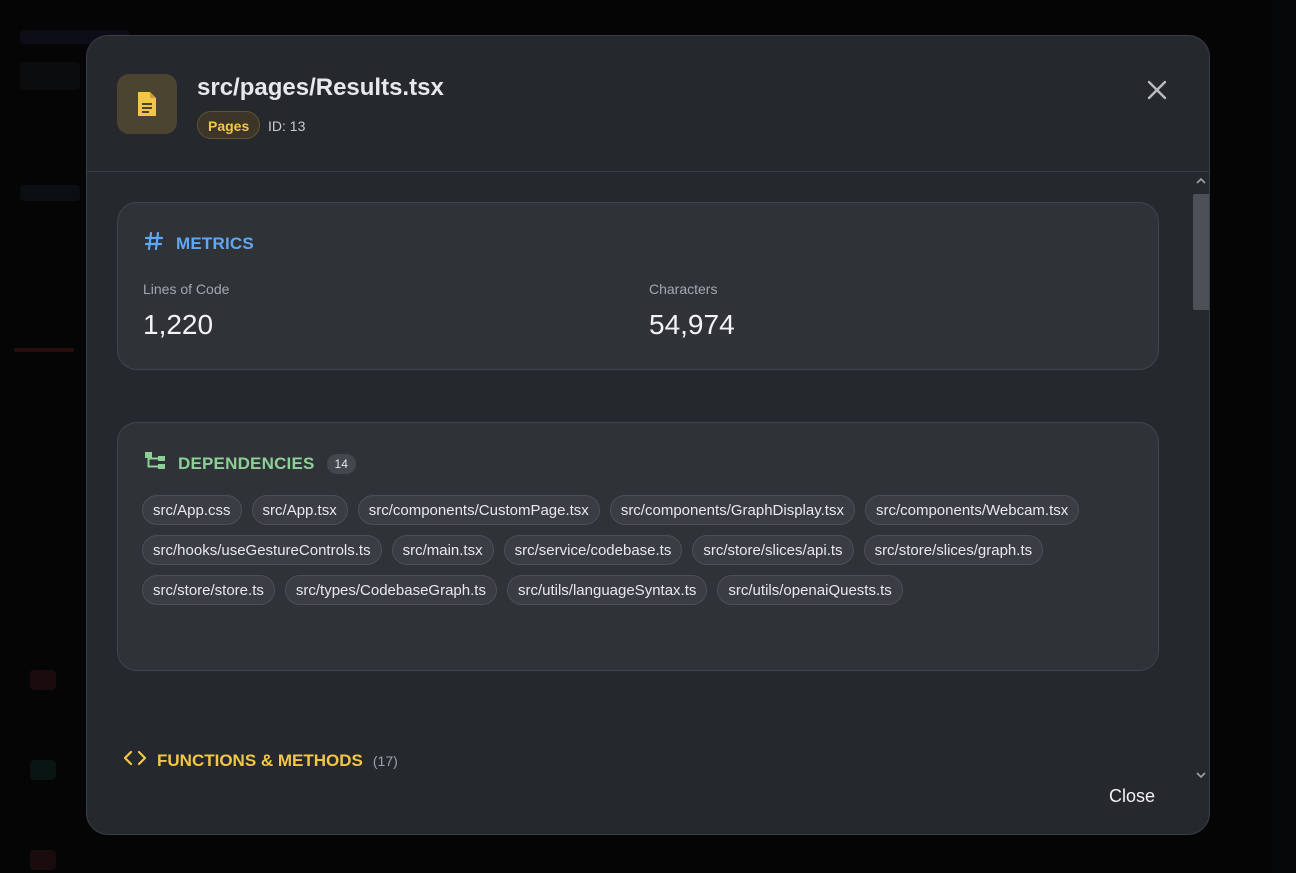 This screenshot has width=1296, height=873. I want to click on document-icon, so click(147, 104).